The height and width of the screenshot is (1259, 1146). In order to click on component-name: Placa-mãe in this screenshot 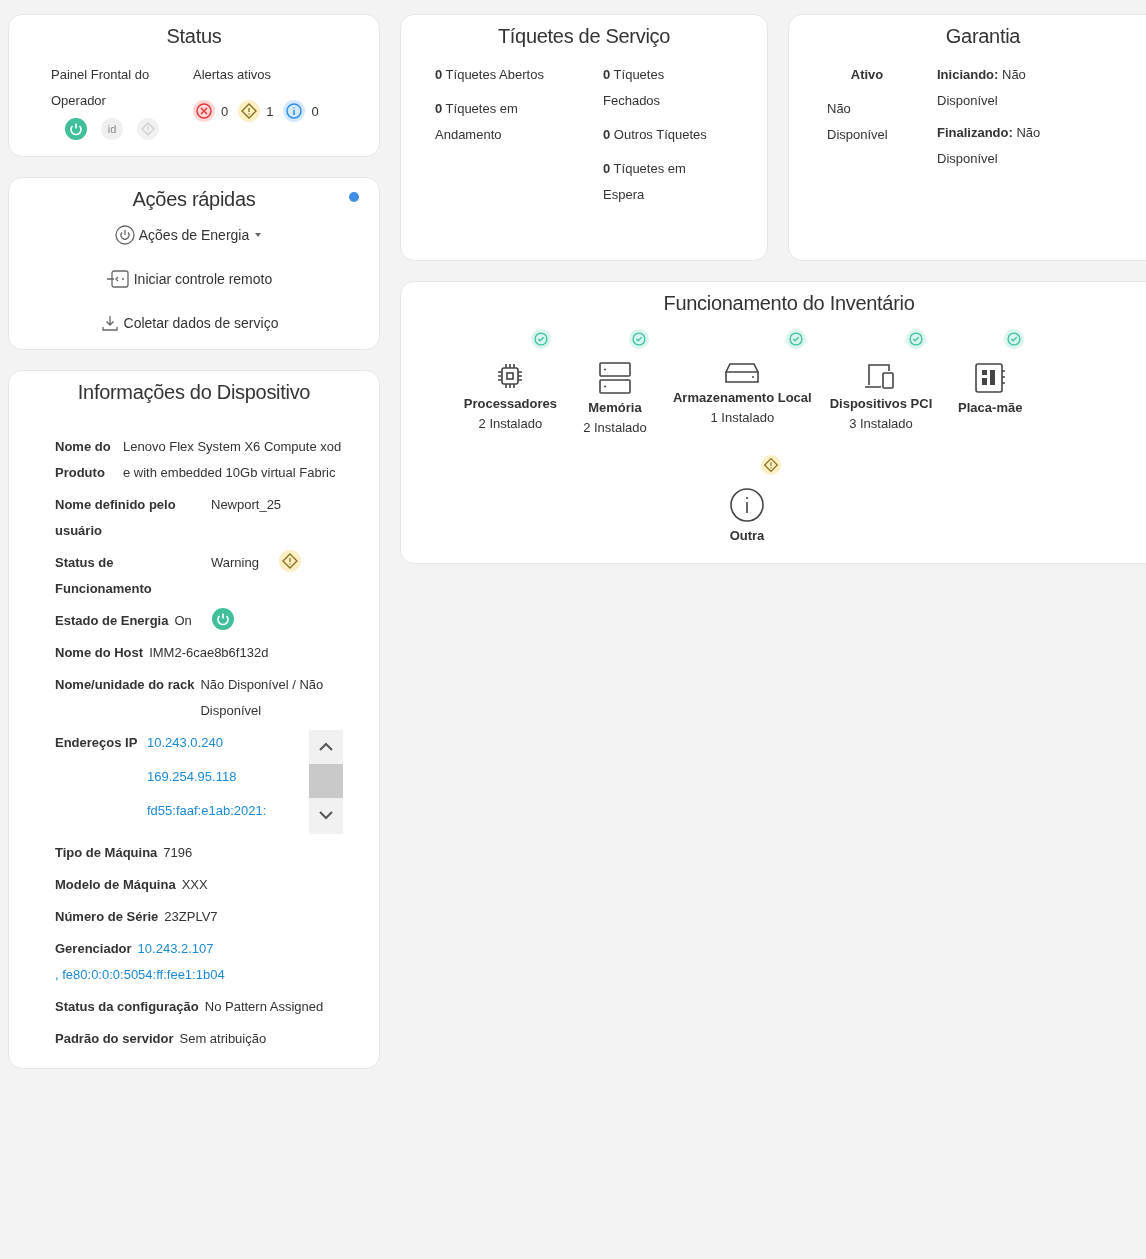, I will do `click(990, 408)`.